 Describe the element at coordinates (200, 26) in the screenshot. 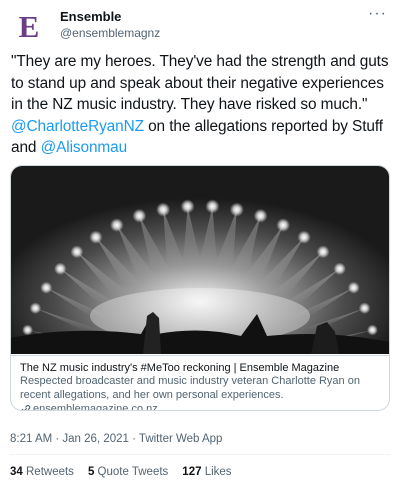

I see `tweet-header: E Ensemble @ensemblemagnz ···` at that location.